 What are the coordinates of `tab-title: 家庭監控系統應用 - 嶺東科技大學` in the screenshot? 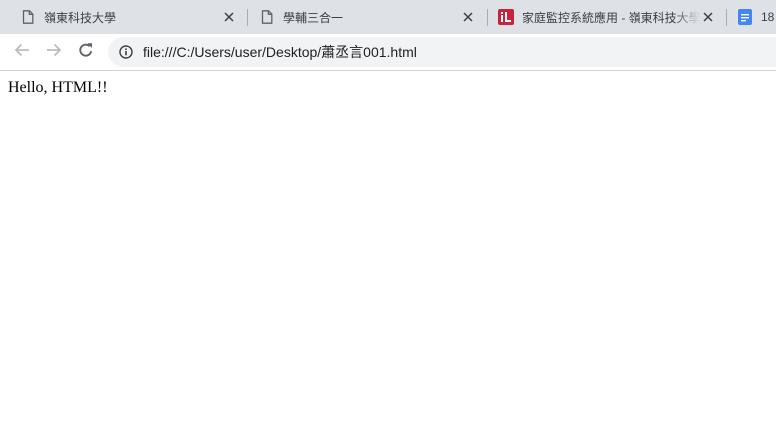 It's located at (611, 17).